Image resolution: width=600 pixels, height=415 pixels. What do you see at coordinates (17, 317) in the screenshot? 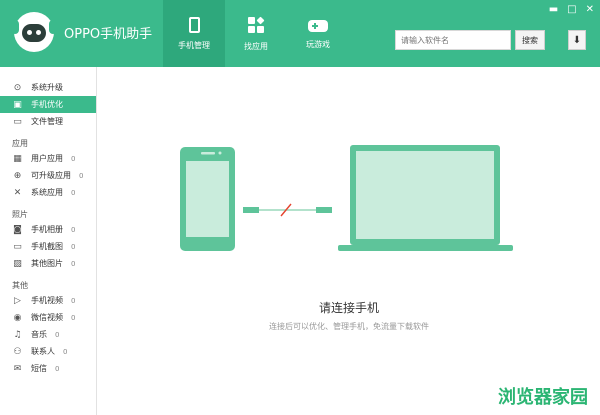
I see `wechat-video-icon: ◉` at bounding box center [17, 317].